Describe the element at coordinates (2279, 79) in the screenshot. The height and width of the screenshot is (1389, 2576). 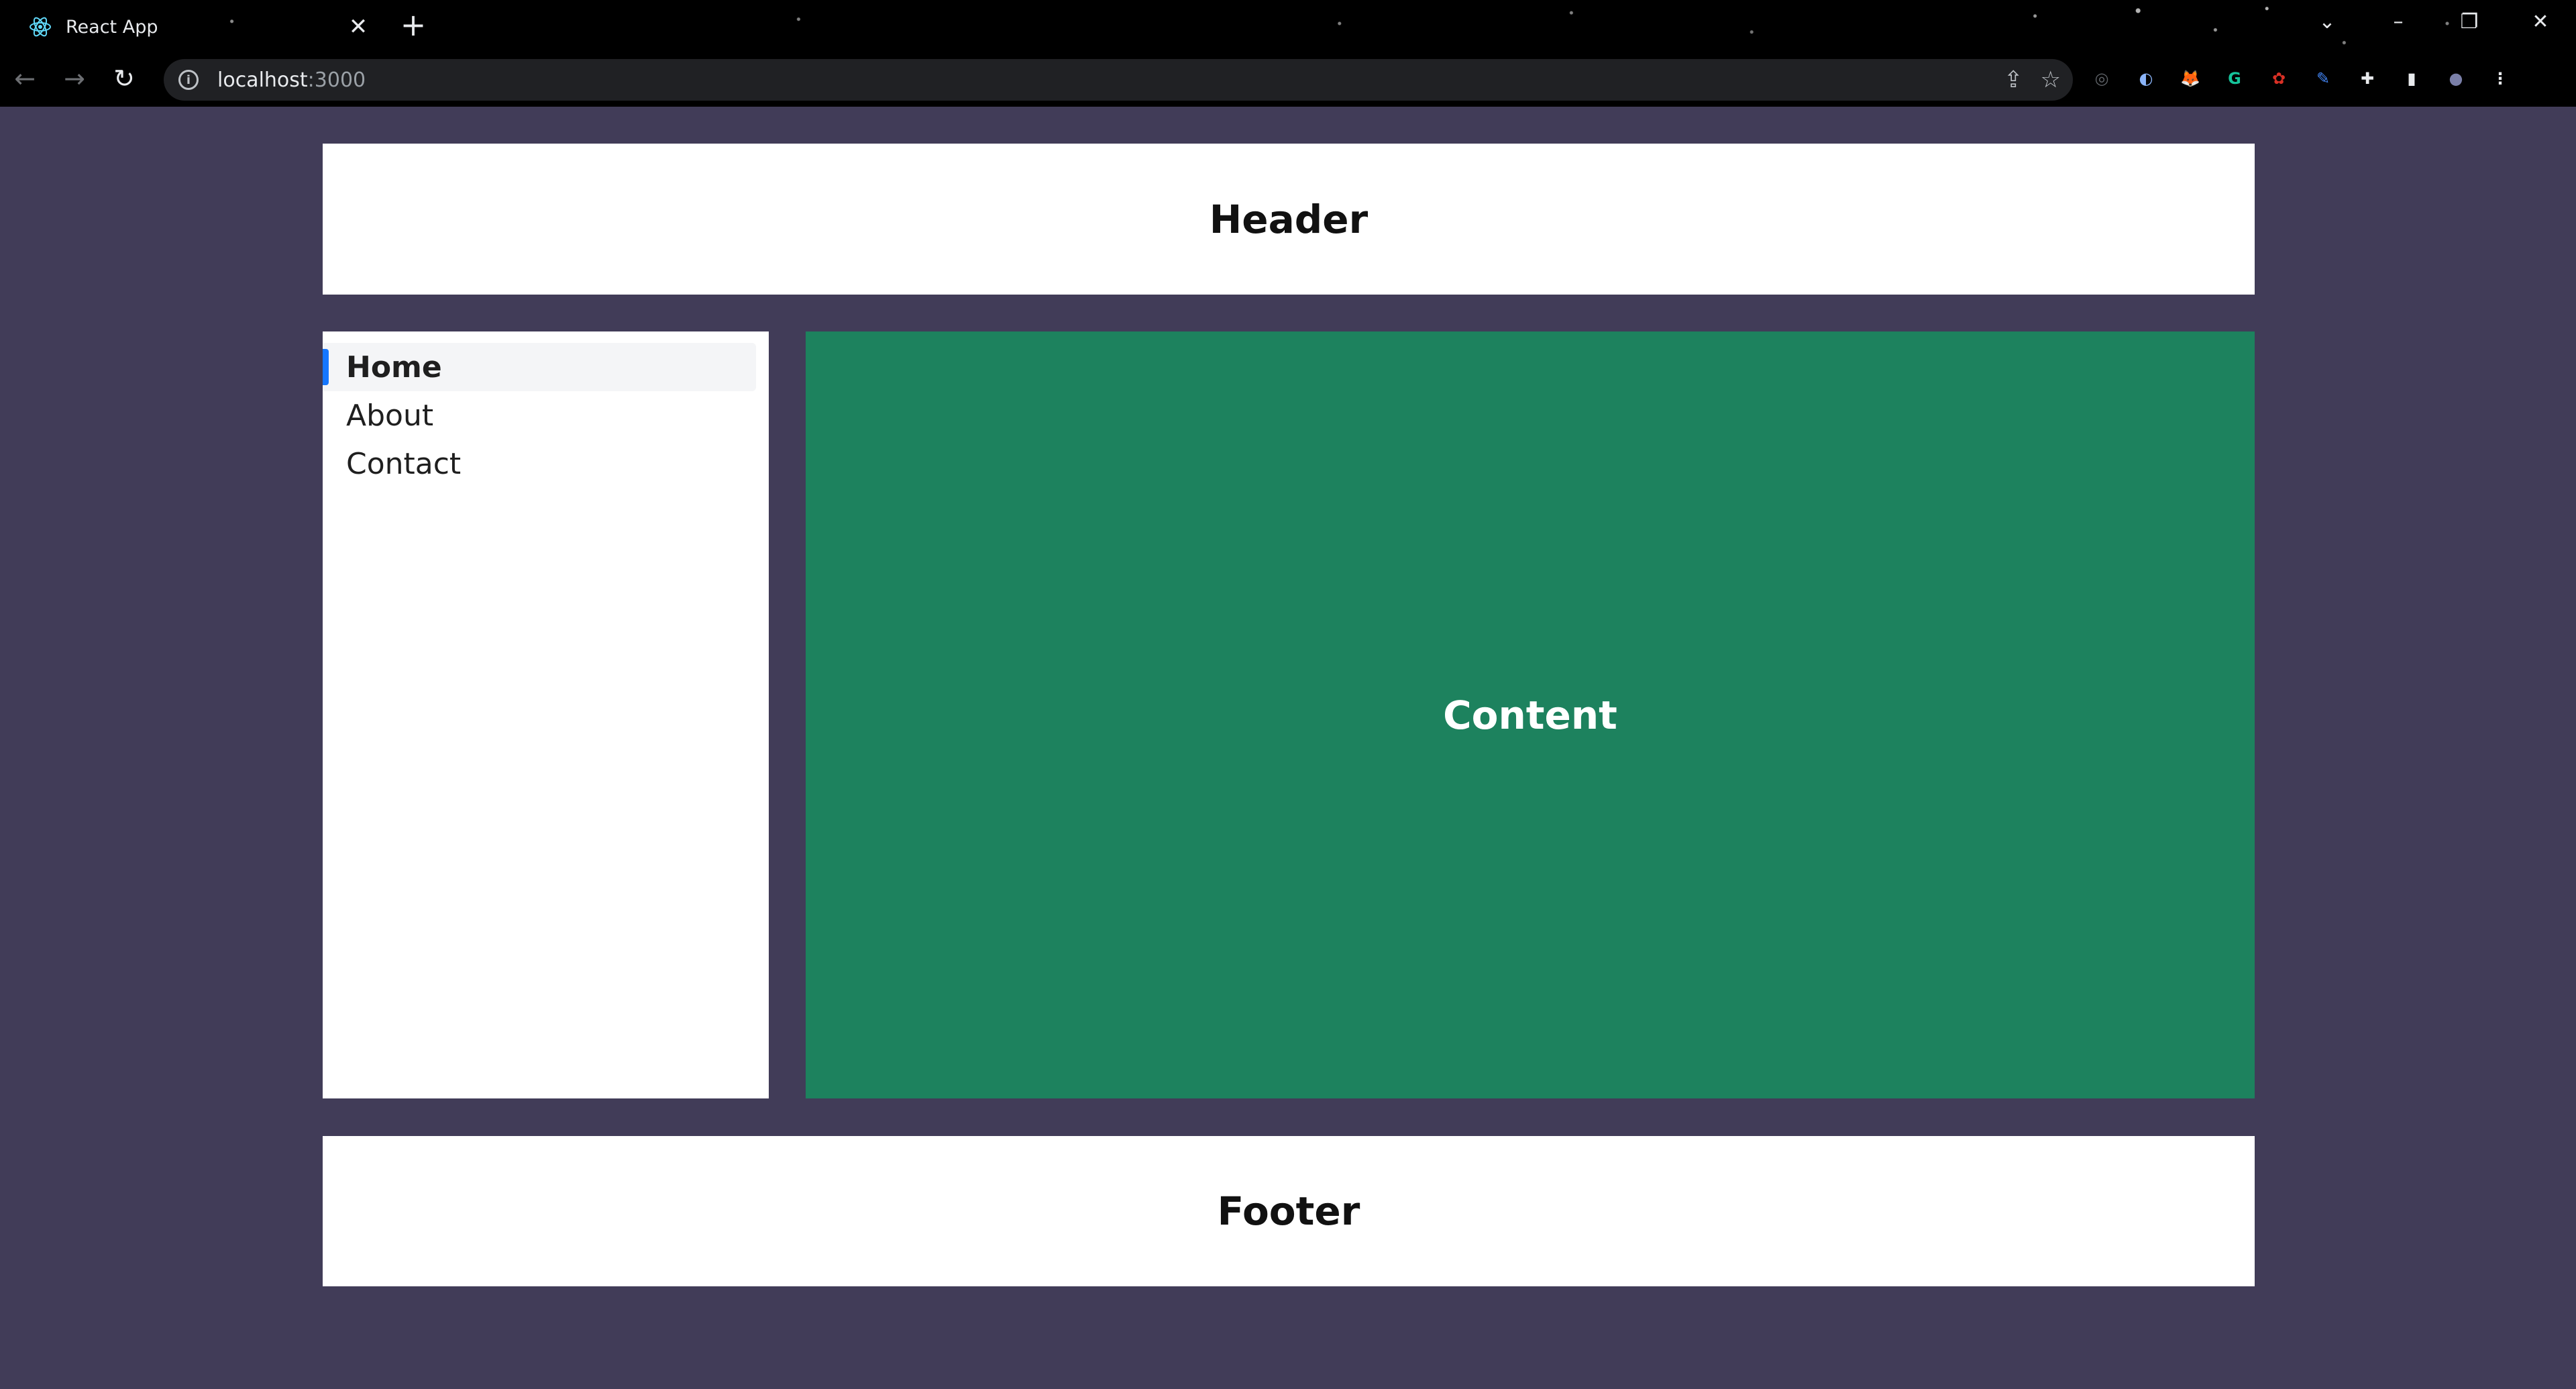
I see `red-extension-icon: ✿` at that location.